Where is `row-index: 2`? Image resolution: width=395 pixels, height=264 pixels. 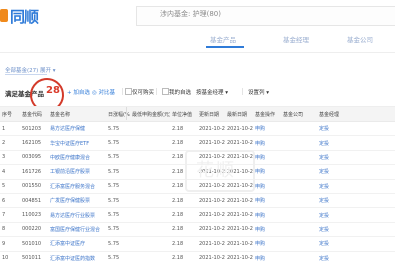
row-index: 2 is located at coordinates (10, 143).